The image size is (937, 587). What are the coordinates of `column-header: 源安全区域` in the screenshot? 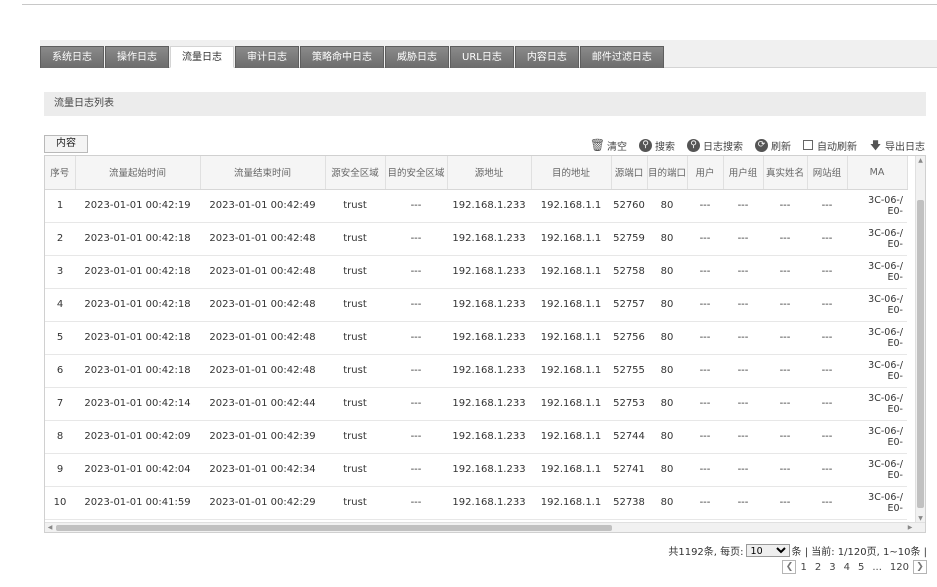 It's located at (355, 173).